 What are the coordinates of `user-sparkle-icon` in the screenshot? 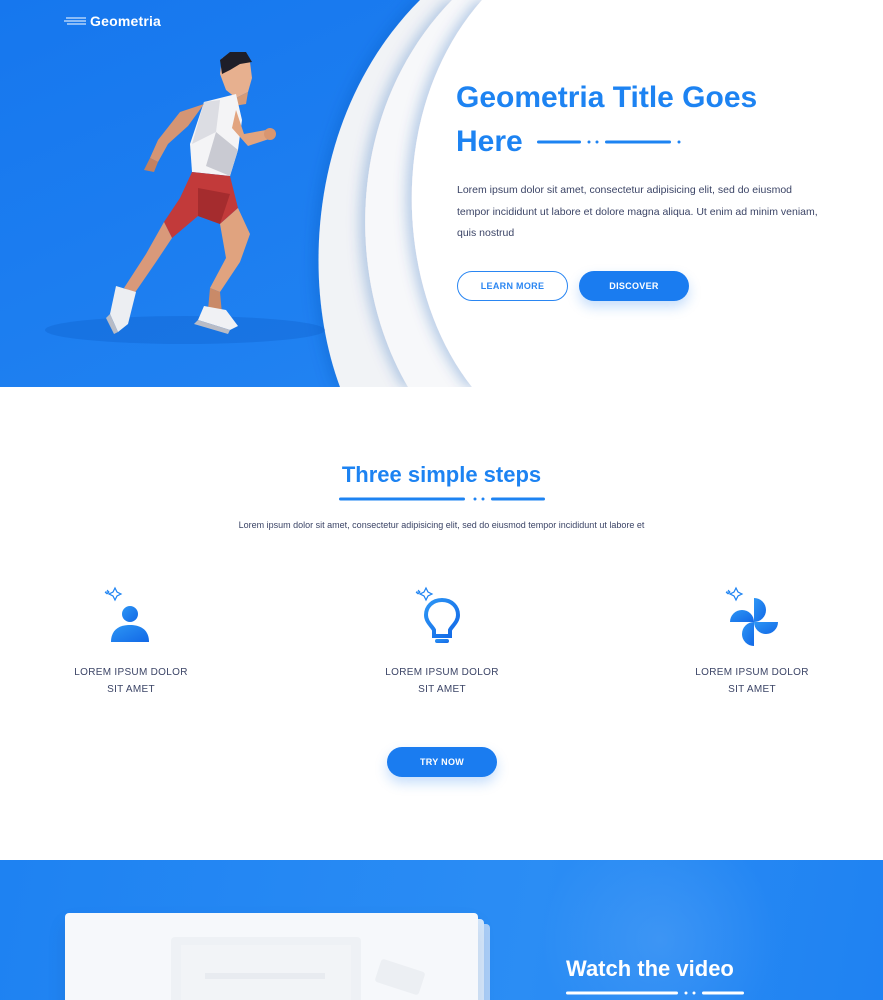 It's located at (126, 614).